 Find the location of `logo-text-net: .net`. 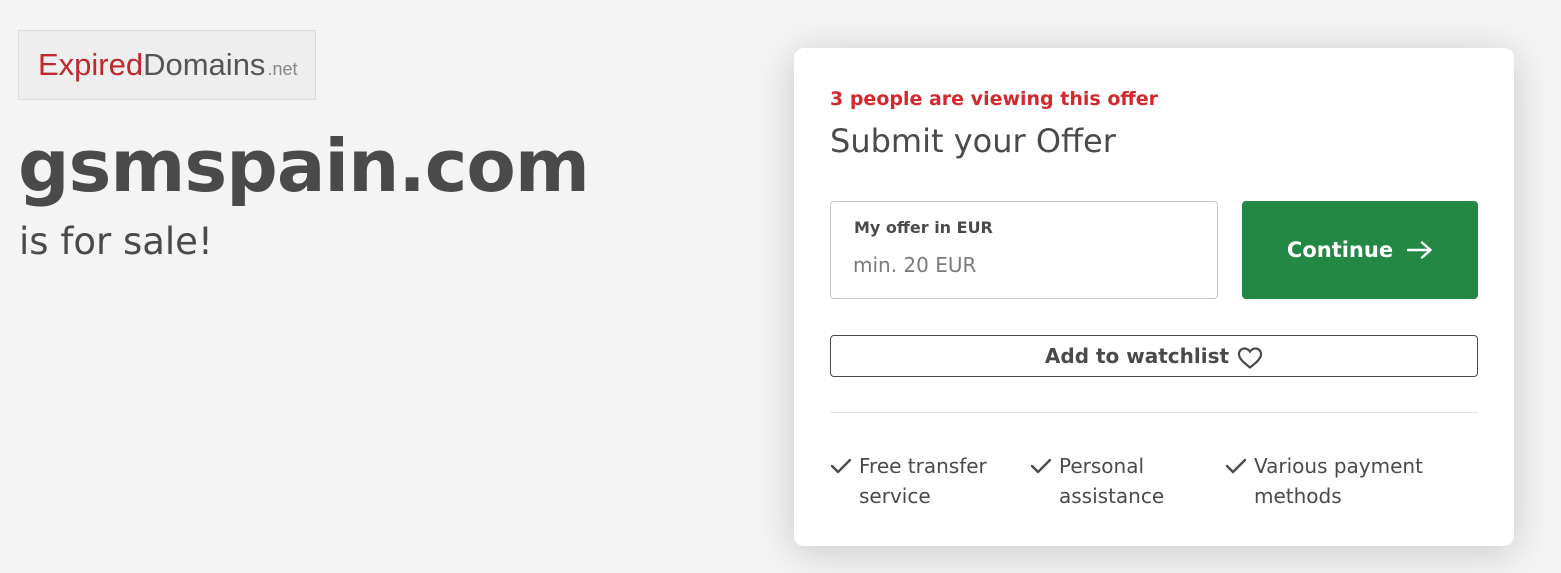

logo-text-net: .net is located at coordinates (282, 68).